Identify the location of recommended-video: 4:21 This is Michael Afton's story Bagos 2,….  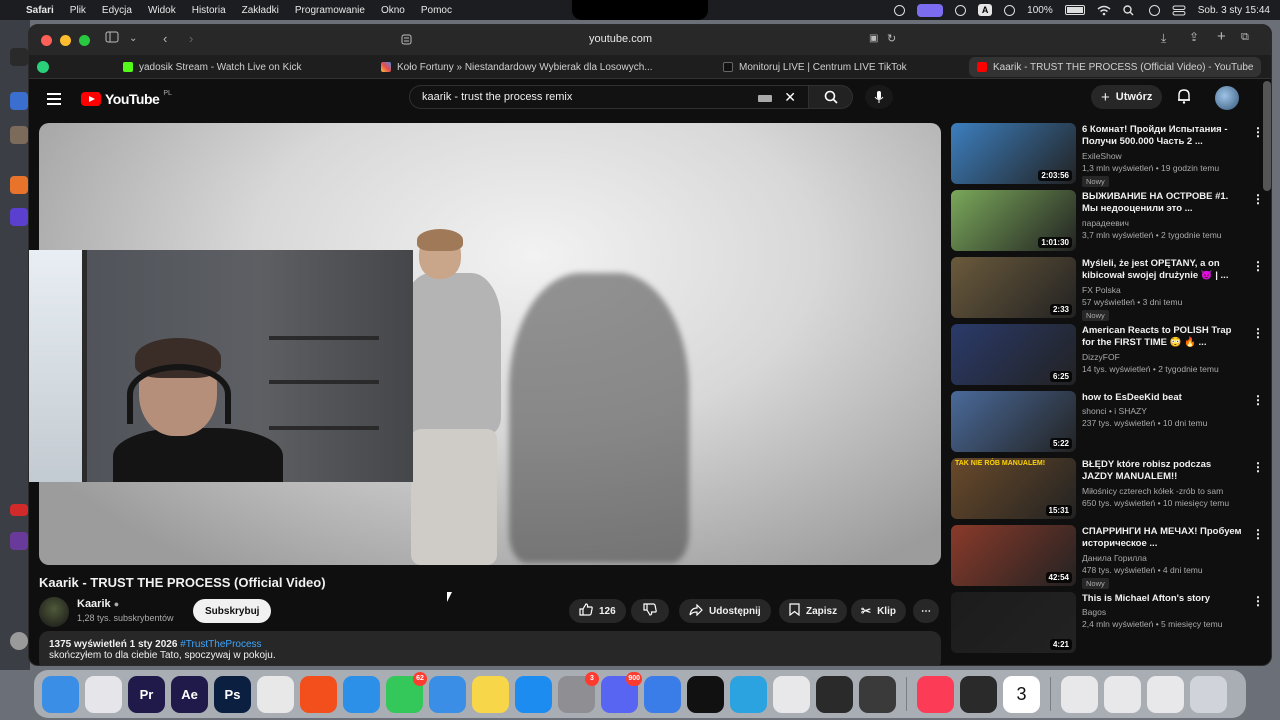
(1107, 625).